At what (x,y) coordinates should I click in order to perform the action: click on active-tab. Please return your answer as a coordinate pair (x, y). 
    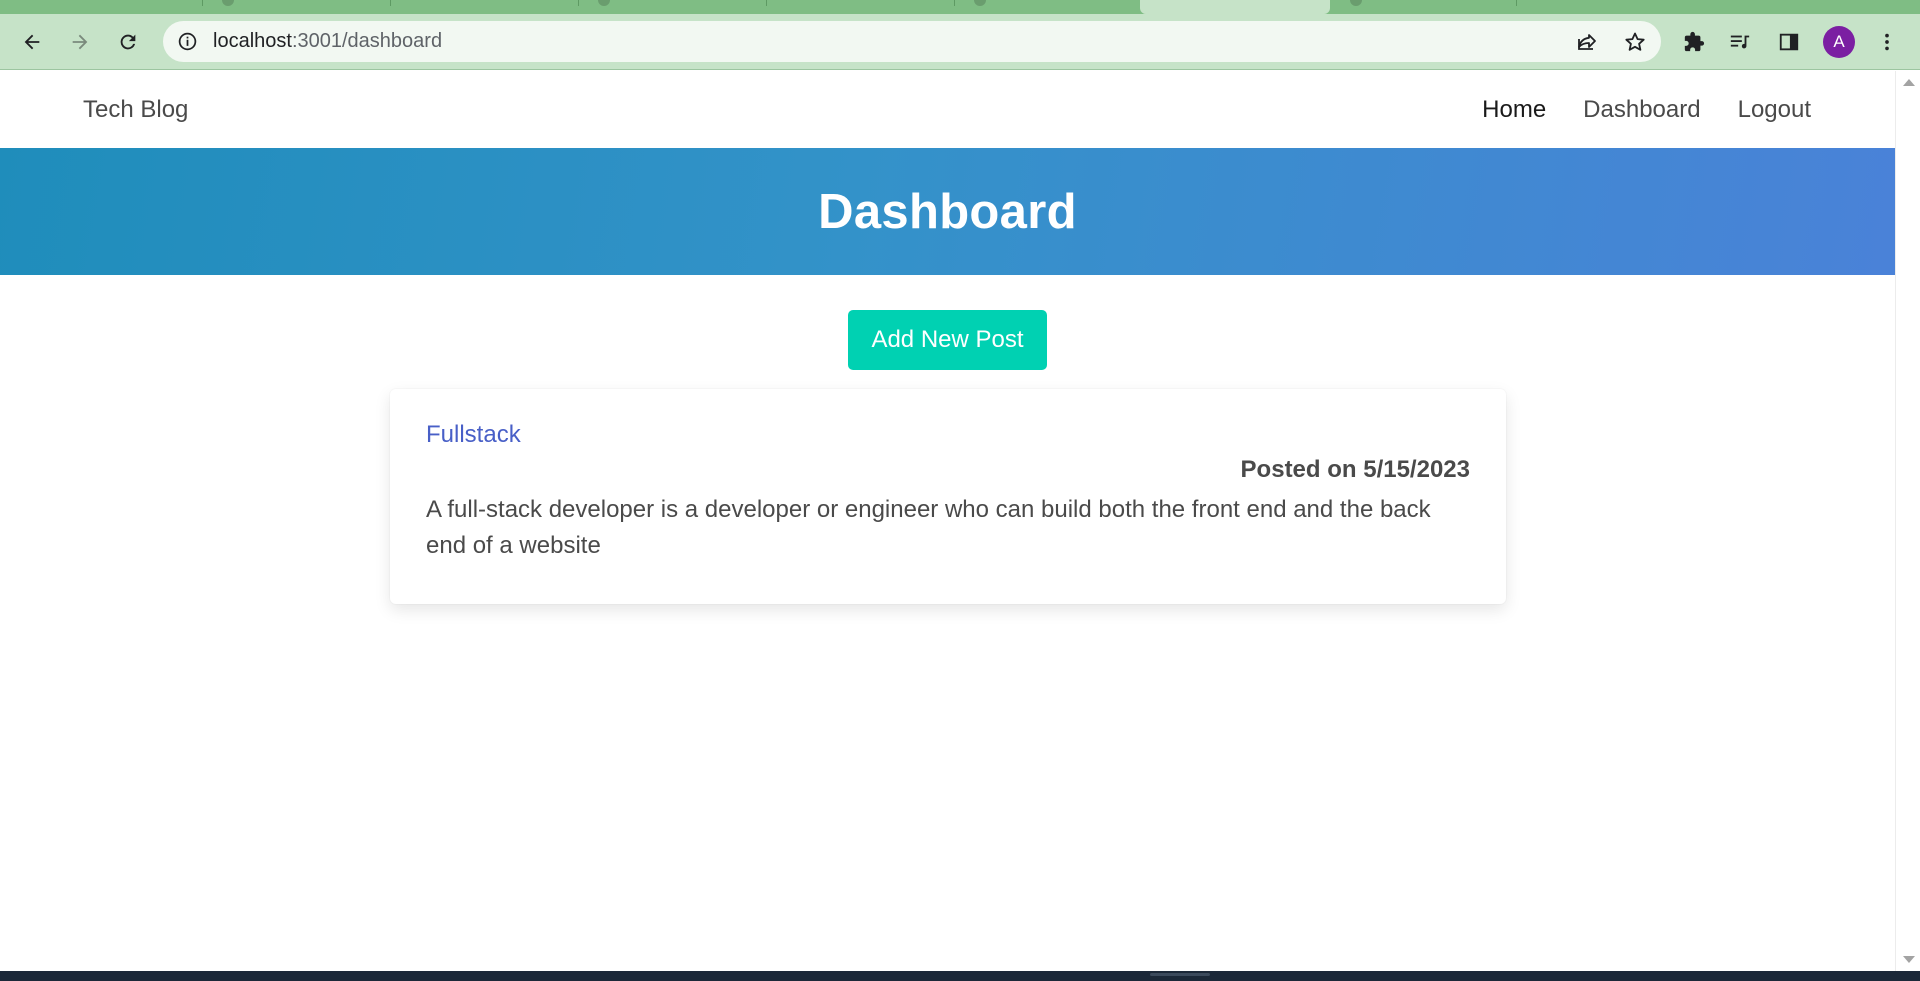
    Looking at the image, I should click on (1235, 7).